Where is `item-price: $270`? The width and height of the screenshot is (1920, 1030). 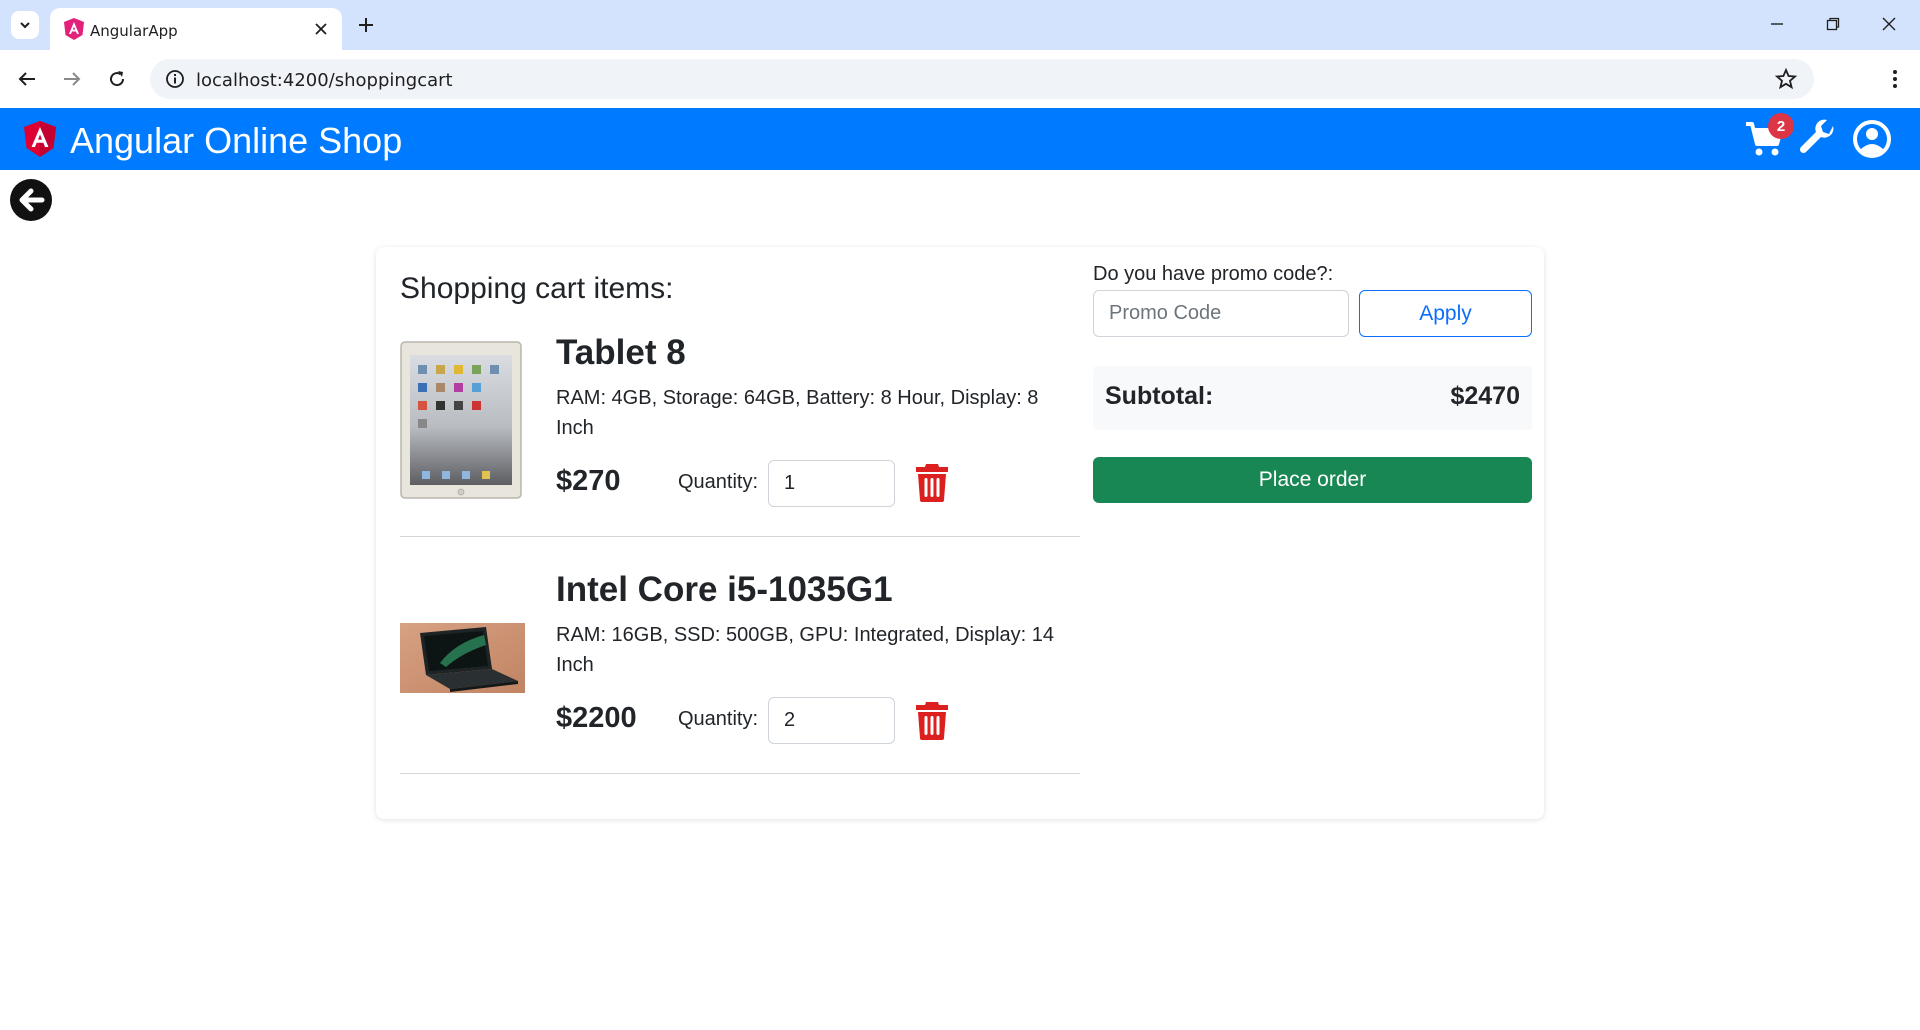
item-price: $270 is located at coordinates (588, 481).